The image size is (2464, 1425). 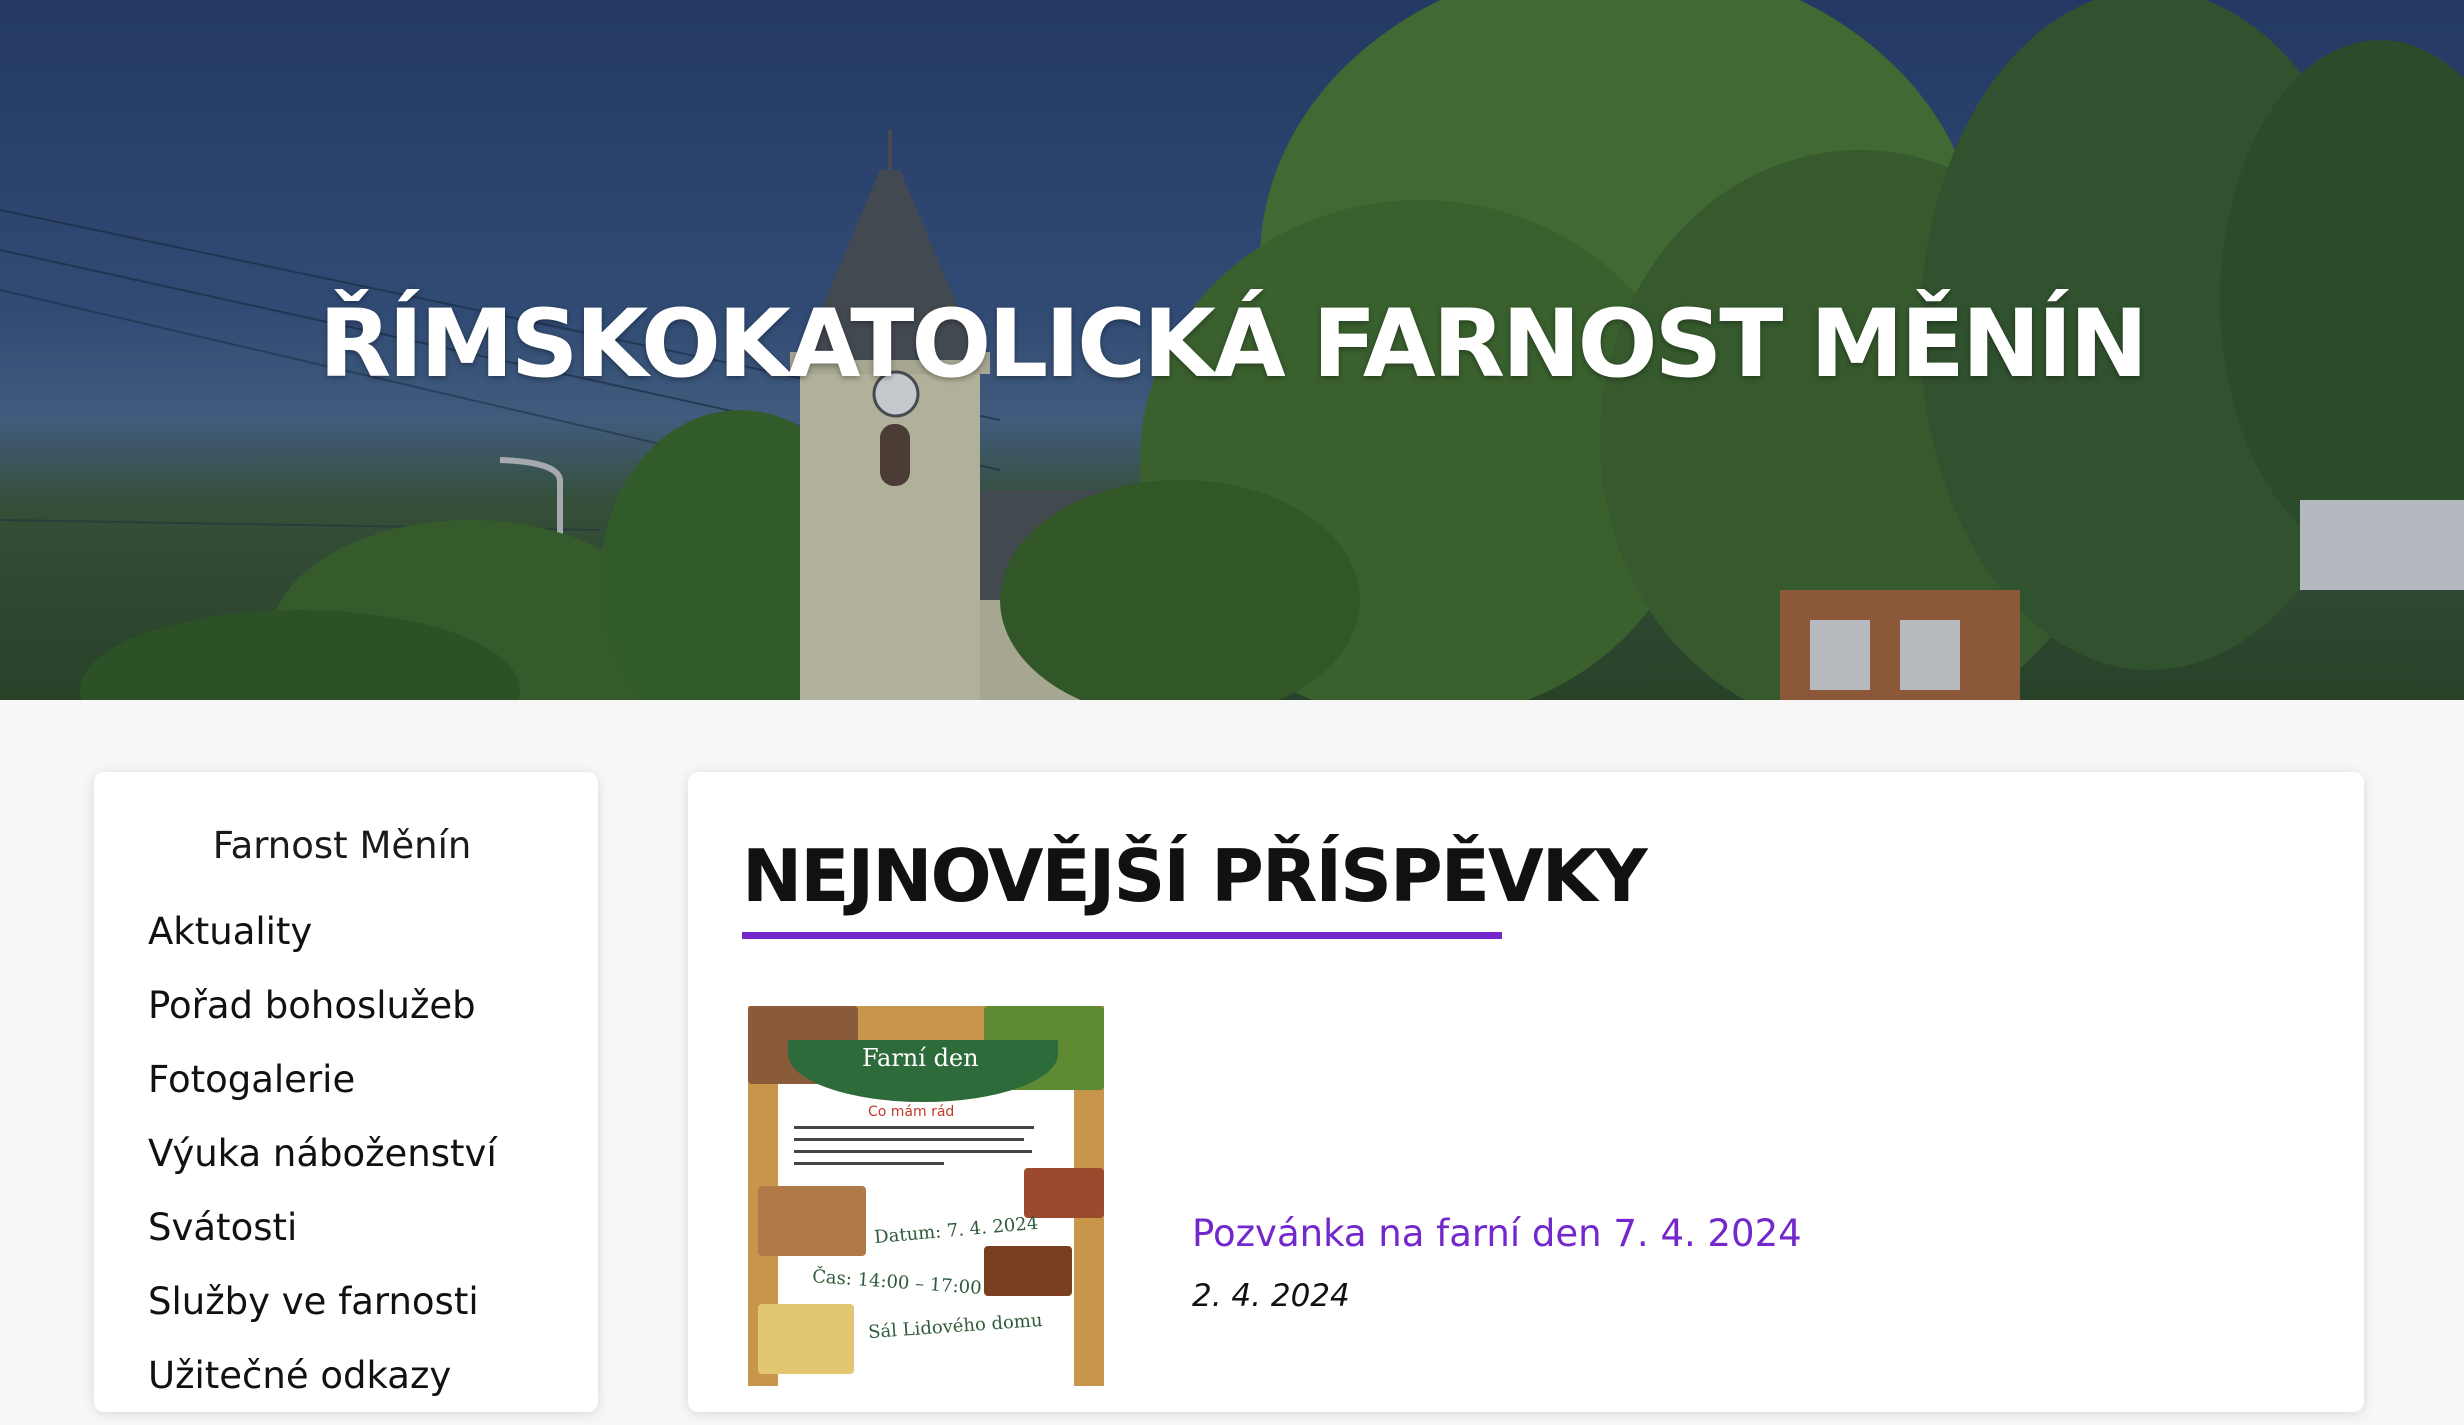 What do you see at coordinates (373, 1314) in the screenshot?
I see `nav-item-sluzby-ve-farnosti: Služby ve farnosti` at bounding box center [373, 1314].